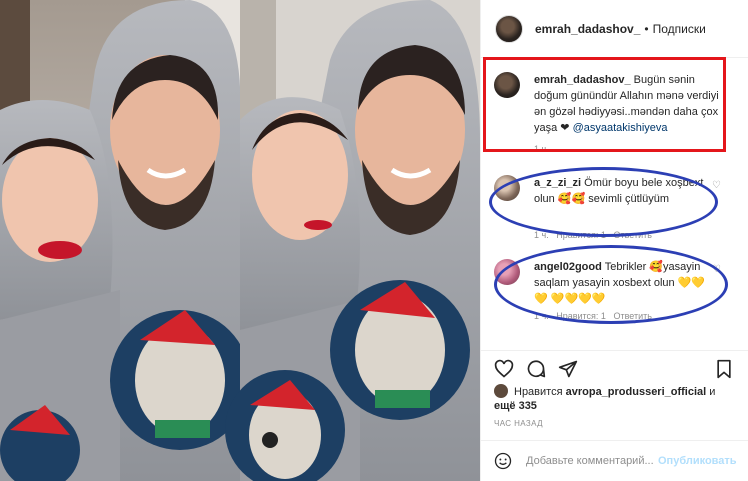  I want to click on caption-highlight-box, so click(604, 104).